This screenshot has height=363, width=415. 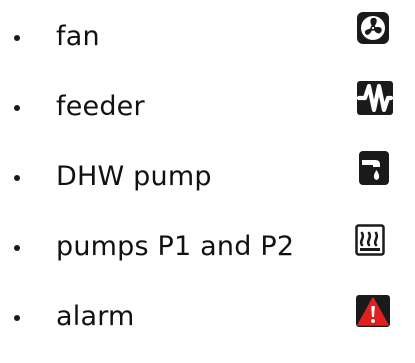 What do you see at coordinates (370, 240) in the screenshot?
I see `heating-pumps-icon` at bounding box center [370, 240].